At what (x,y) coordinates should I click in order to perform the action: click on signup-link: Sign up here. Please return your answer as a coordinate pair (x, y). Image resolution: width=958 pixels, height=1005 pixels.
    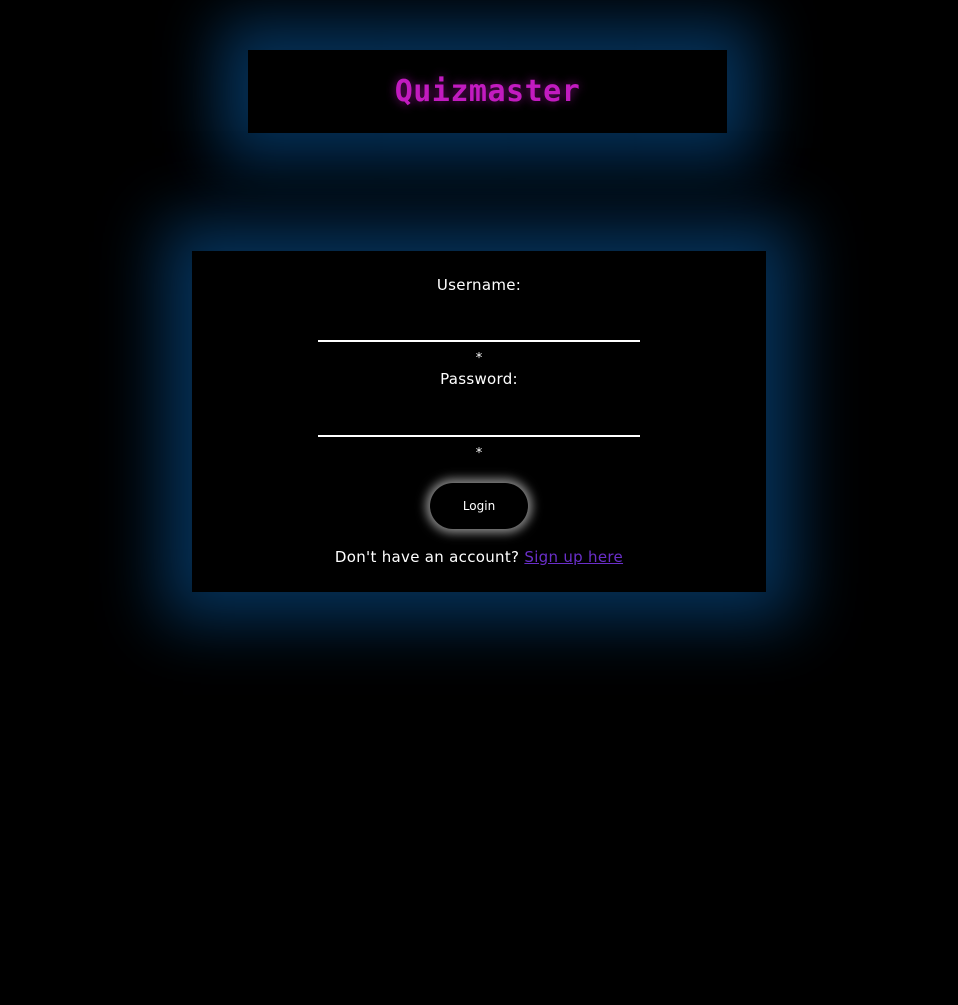
    Looking at the image, I should click on (573, 557).